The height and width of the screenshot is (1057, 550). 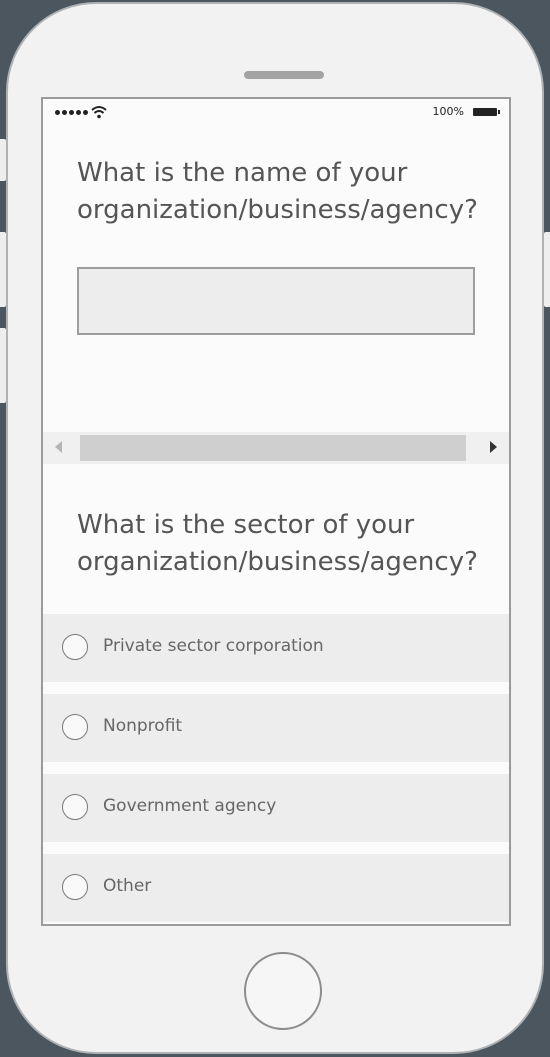 What do you see at coordinates (276, 888) in the screenshot?
I see `option-other: Other` at bounding box center [276, 888].